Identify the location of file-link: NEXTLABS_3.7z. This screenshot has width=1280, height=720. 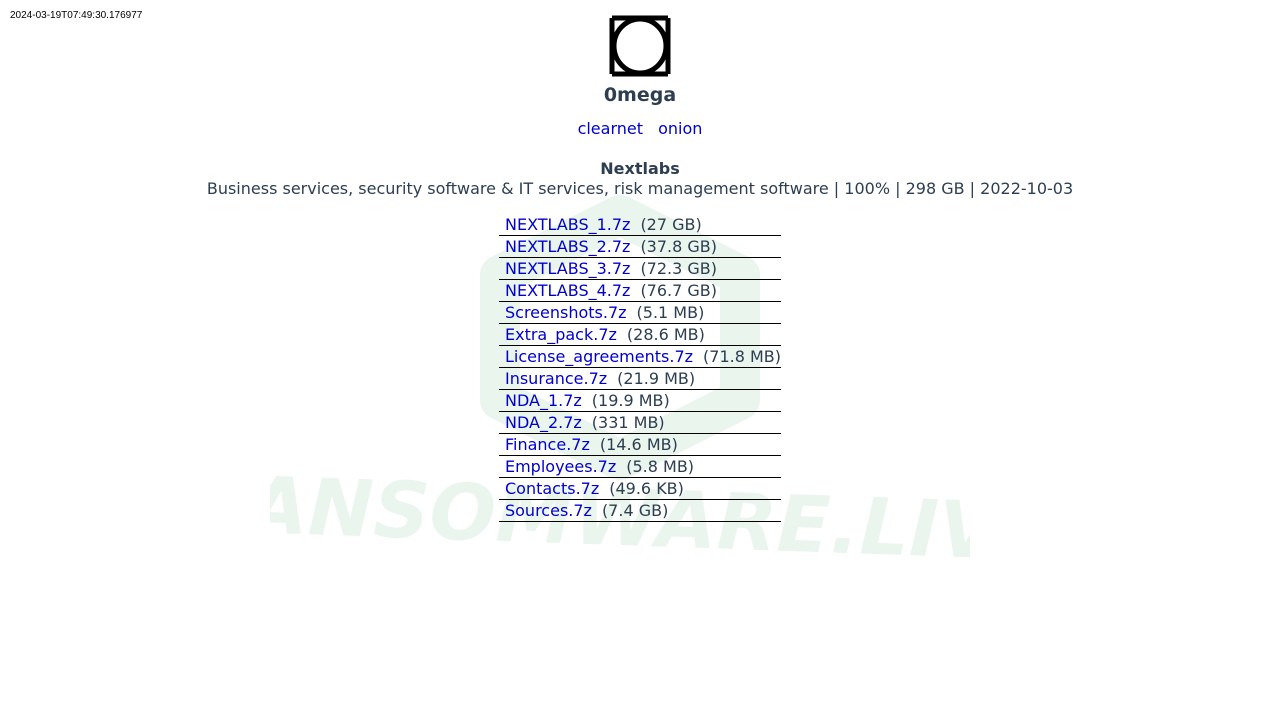
(567, 268).